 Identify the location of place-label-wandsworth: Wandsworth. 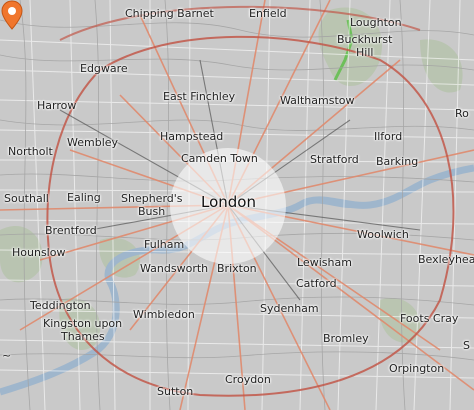
(174, 269).